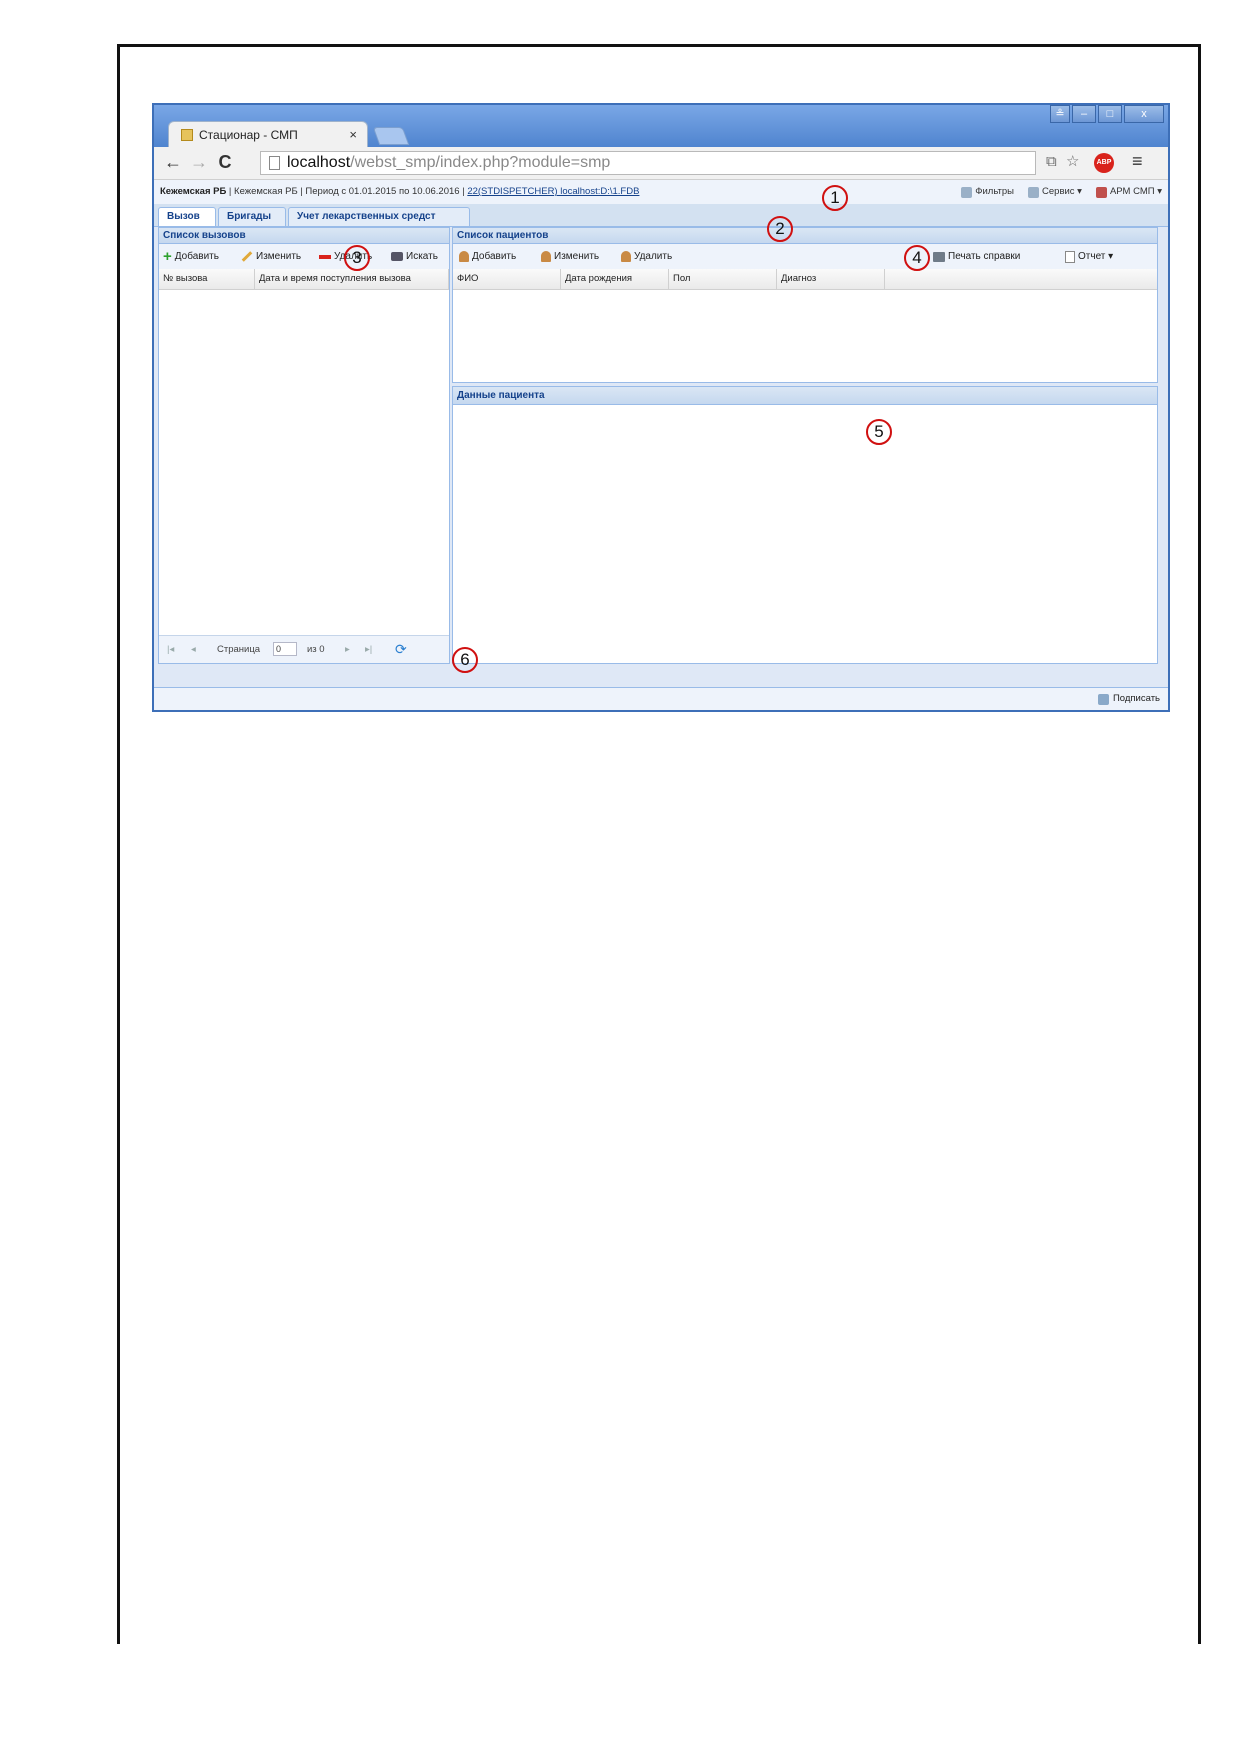 The width and height of the screenshot is (1239, 1752). What do you see at coordinates (615, 279) in the screenshot?
I see `col-birth-date: Дата рождения` at bounding box center [615, 279].